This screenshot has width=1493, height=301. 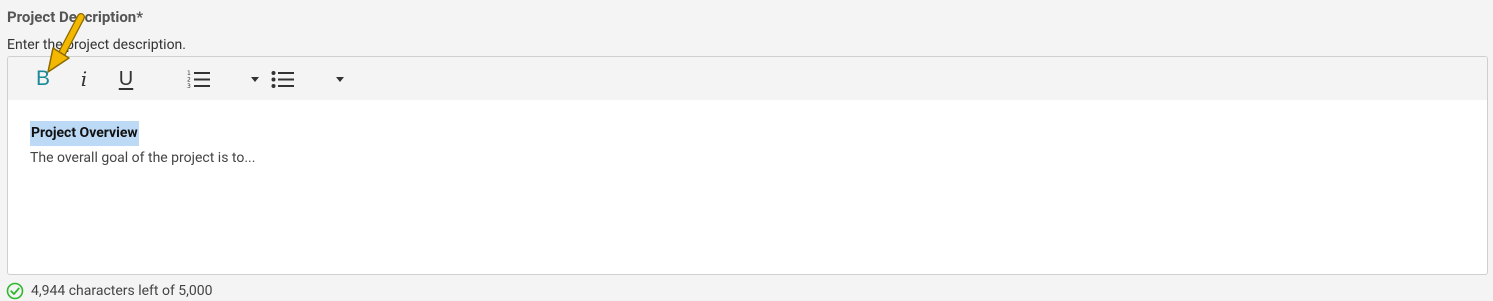 I want to click on underline-icon: U, so click(x=126, y=78).